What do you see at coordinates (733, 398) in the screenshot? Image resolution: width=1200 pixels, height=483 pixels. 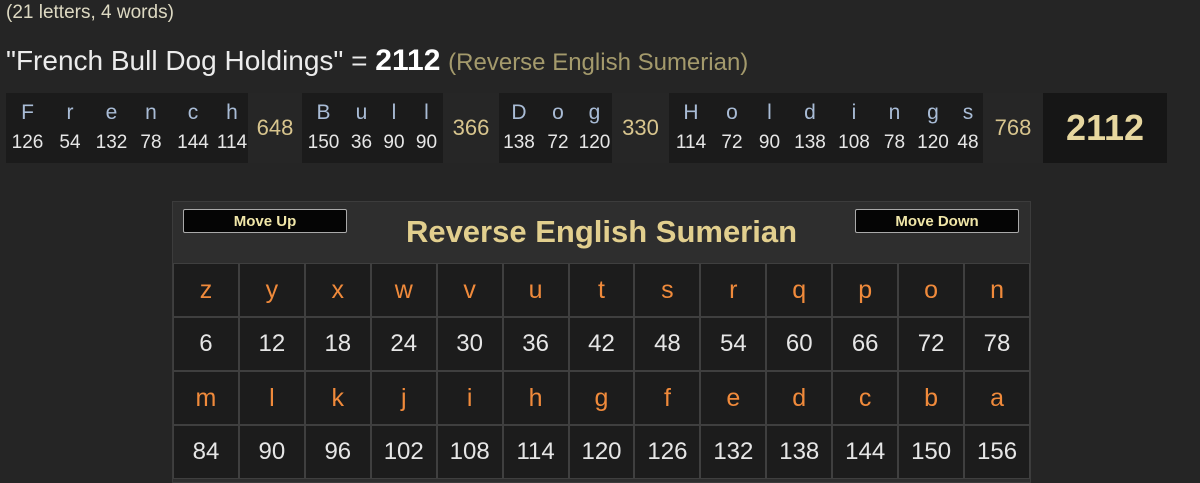 I see `cipher-letter-cell: e` at bounding box center [733, 398].